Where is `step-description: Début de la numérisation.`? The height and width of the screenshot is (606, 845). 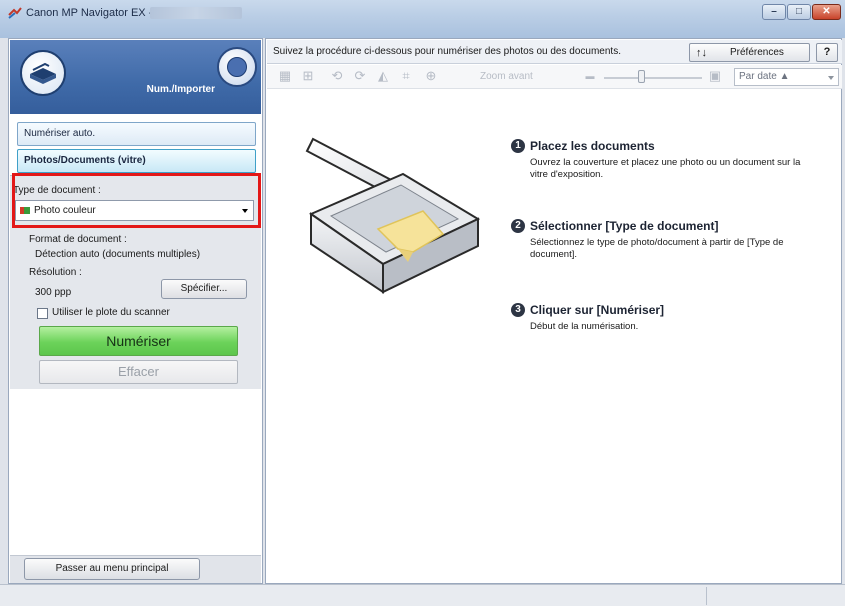
step-description: Début de la numérisation. is located at coordinates (584, 326).